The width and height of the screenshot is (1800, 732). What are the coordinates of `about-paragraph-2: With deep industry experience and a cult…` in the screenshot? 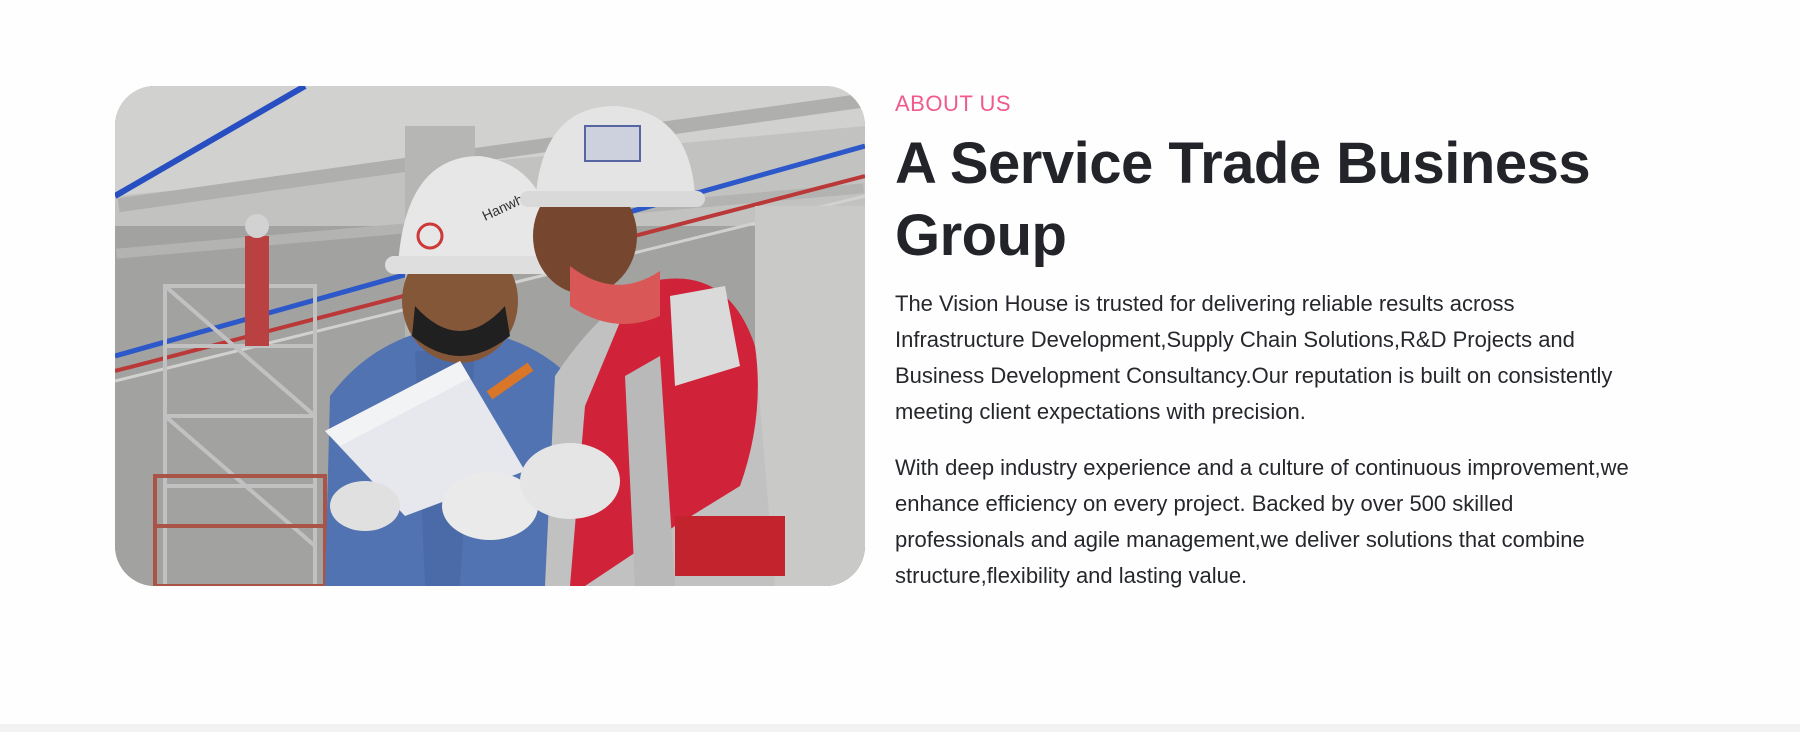 It's located at (1262, 521).